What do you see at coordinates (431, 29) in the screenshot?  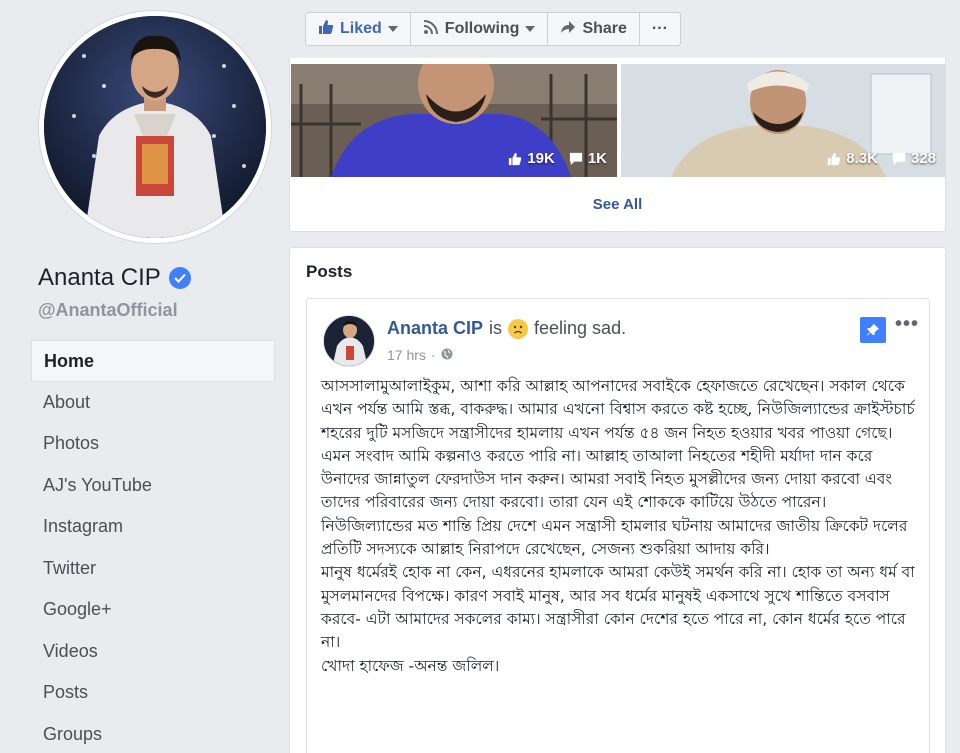 I see `rss-icon` at bounding box center [431, 29].